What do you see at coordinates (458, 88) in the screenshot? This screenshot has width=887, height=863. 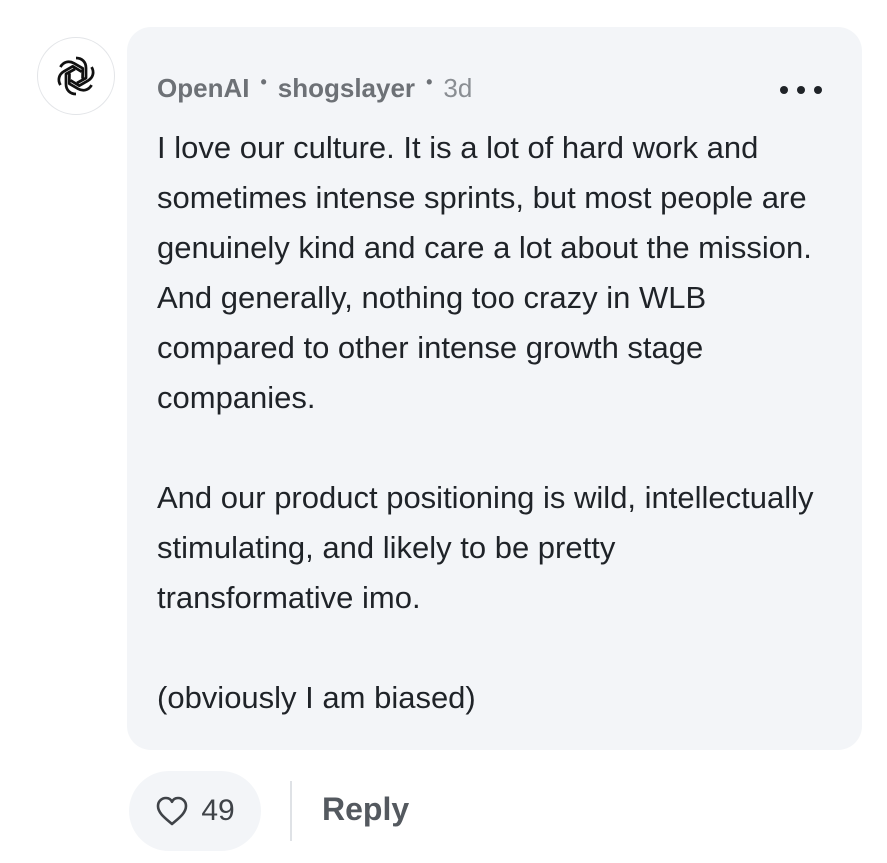 I see `post-age: 3d` at bounding box center [458, 88].